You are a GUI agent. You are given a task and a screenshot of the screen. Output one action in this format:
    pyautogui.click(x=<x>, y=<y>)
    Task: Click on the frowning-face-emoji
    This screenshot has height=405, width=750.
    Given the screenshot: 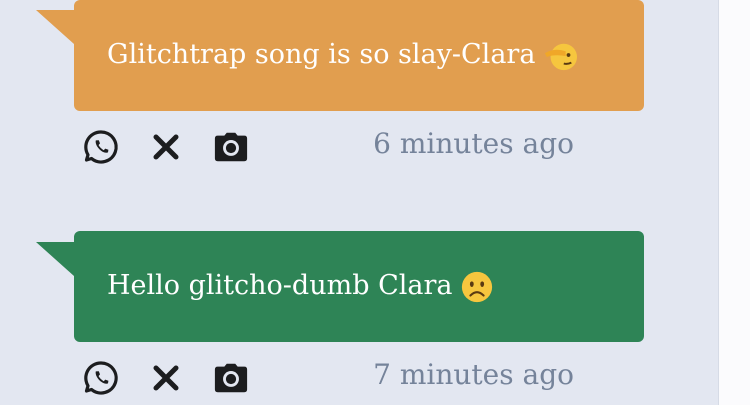 What is the action you would take?
    pyautogui.click(x=477, y=286)
    